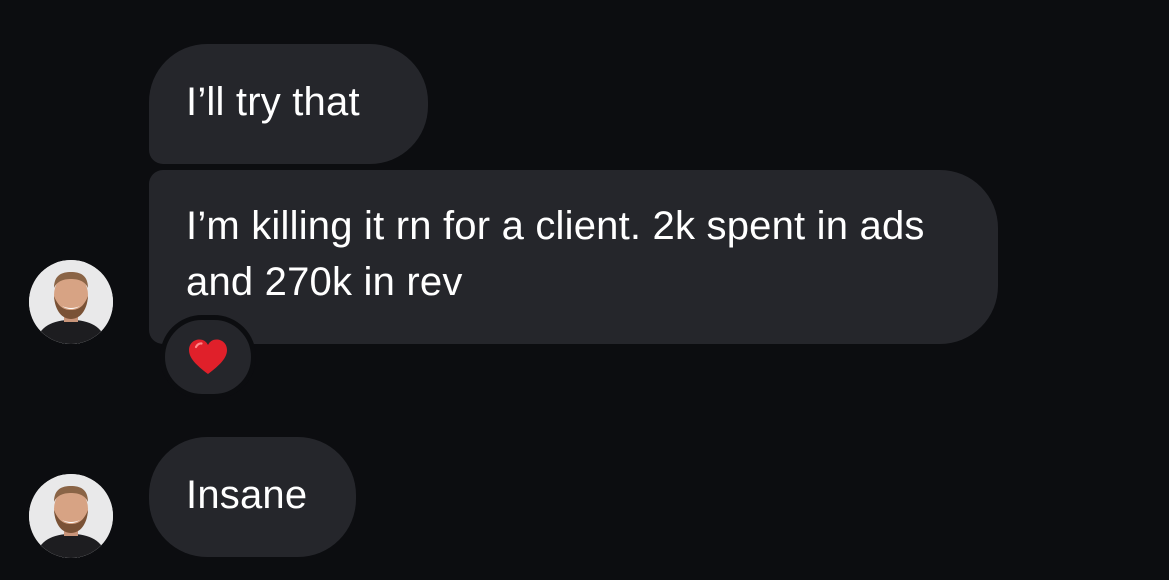 The width and height of the screenshot is (1169, 580). I want to click on message-bubble: Insane, so click(252, 497).